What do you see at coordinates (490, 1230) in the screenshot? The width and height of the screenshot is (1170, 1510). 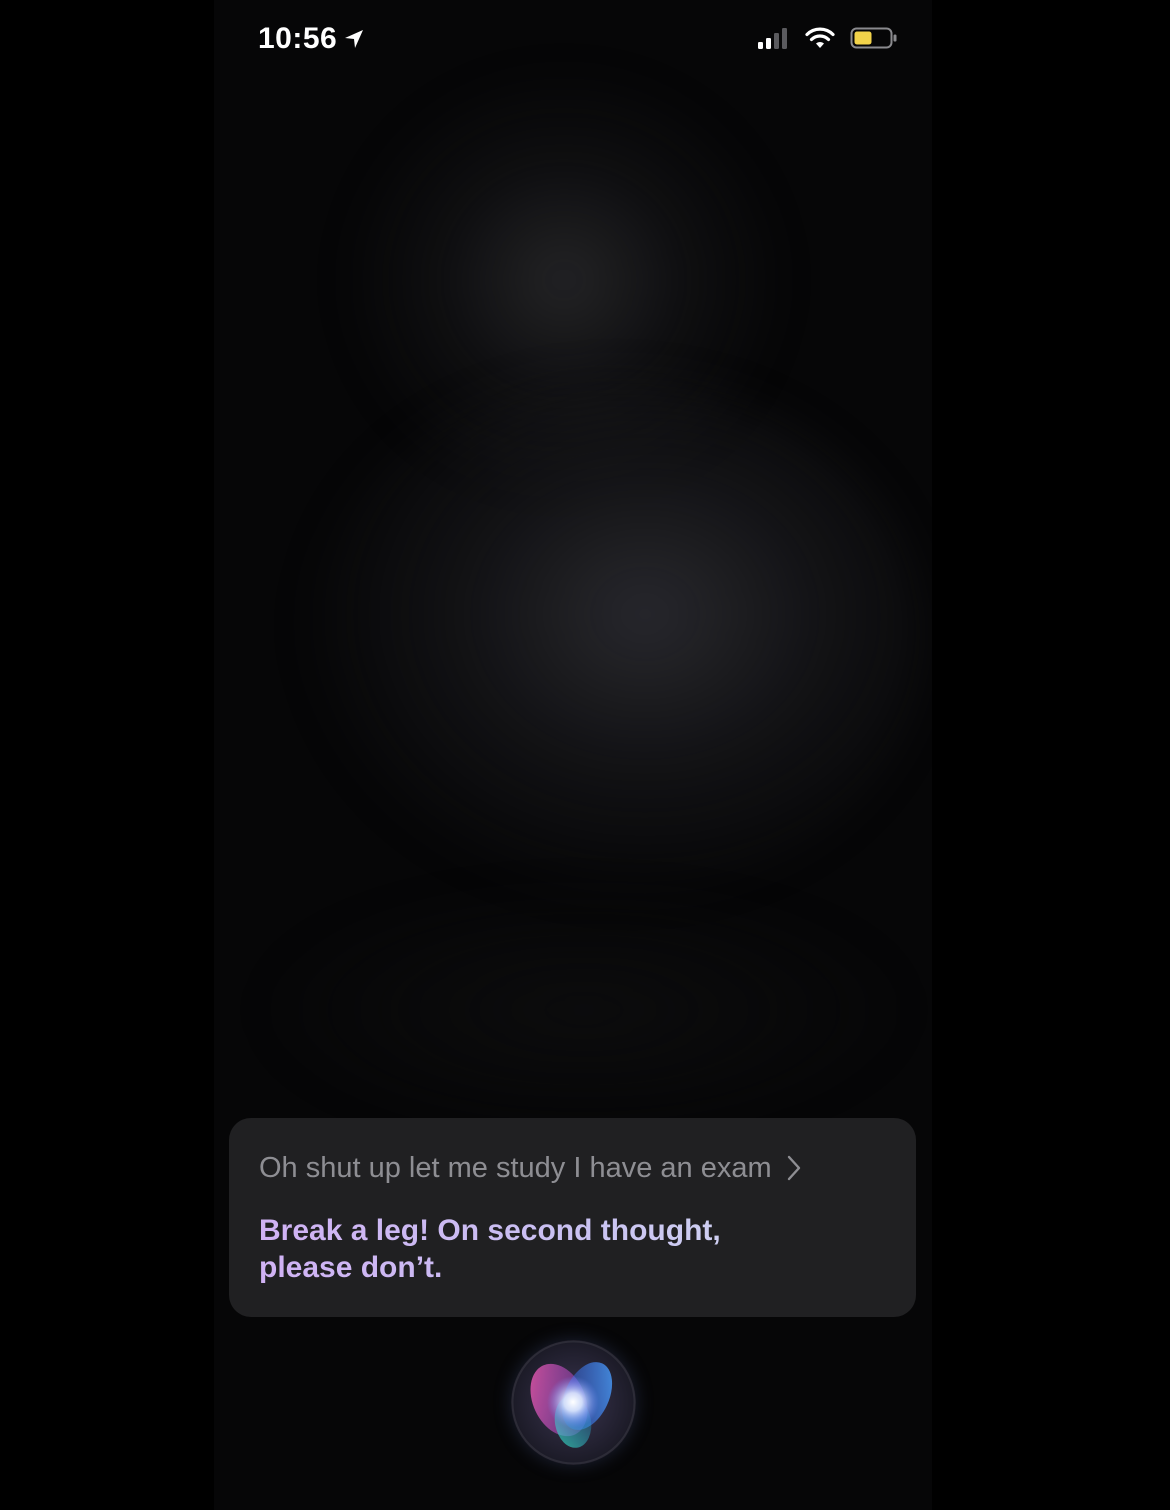 I see `siri-response-line-1: Break a leg! On second thought,` at bounding box center [490, 1230].